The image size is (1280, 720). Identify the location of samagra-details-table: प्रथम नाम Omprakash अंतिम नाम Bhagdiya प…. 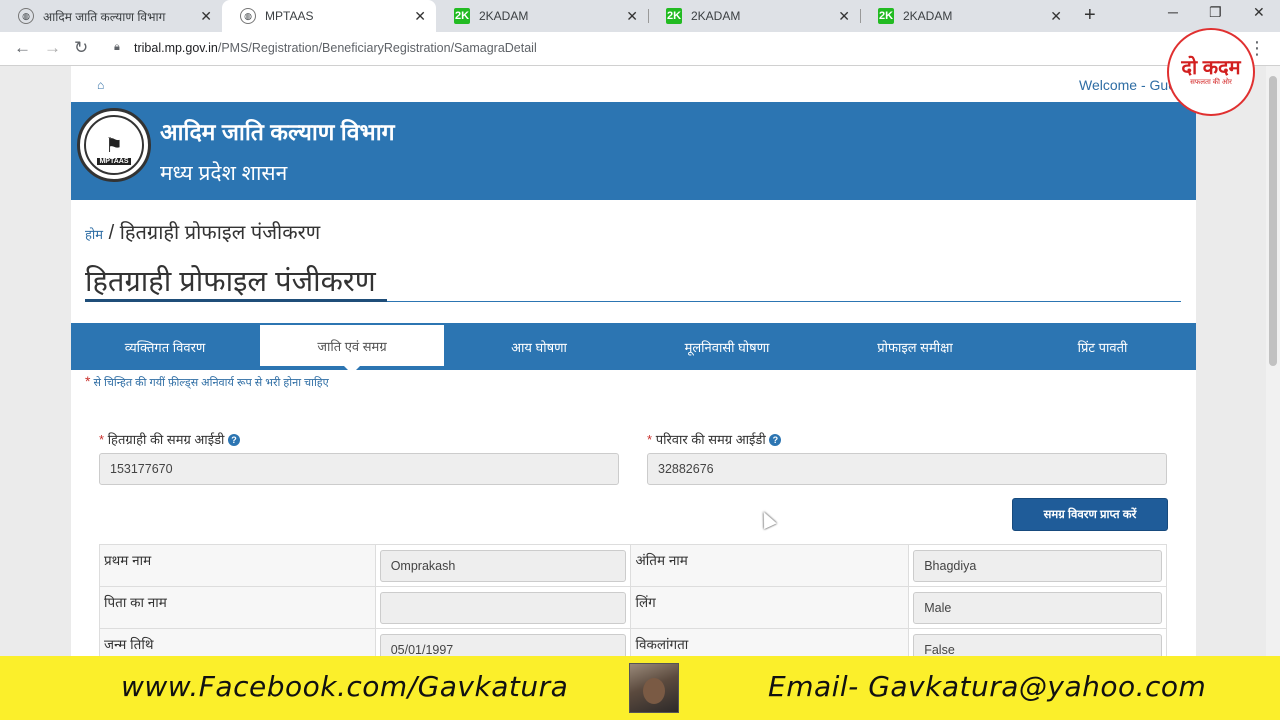
(633, 600).